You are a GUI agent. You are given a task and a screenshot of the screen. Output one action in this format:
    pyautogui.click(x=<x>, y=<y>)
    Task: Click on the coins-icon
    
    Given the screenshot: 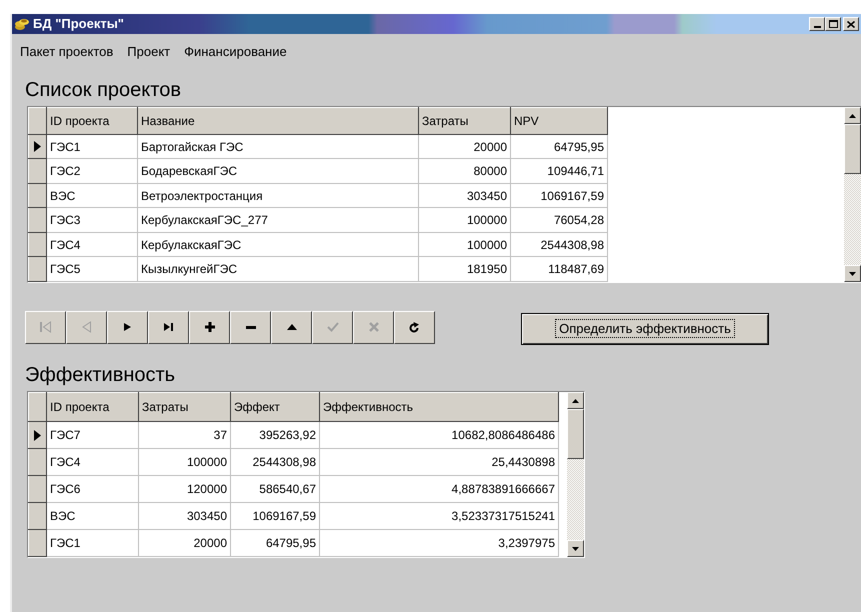 What is the action you would take?
    pyautogui.click(x=22, y=24)
    